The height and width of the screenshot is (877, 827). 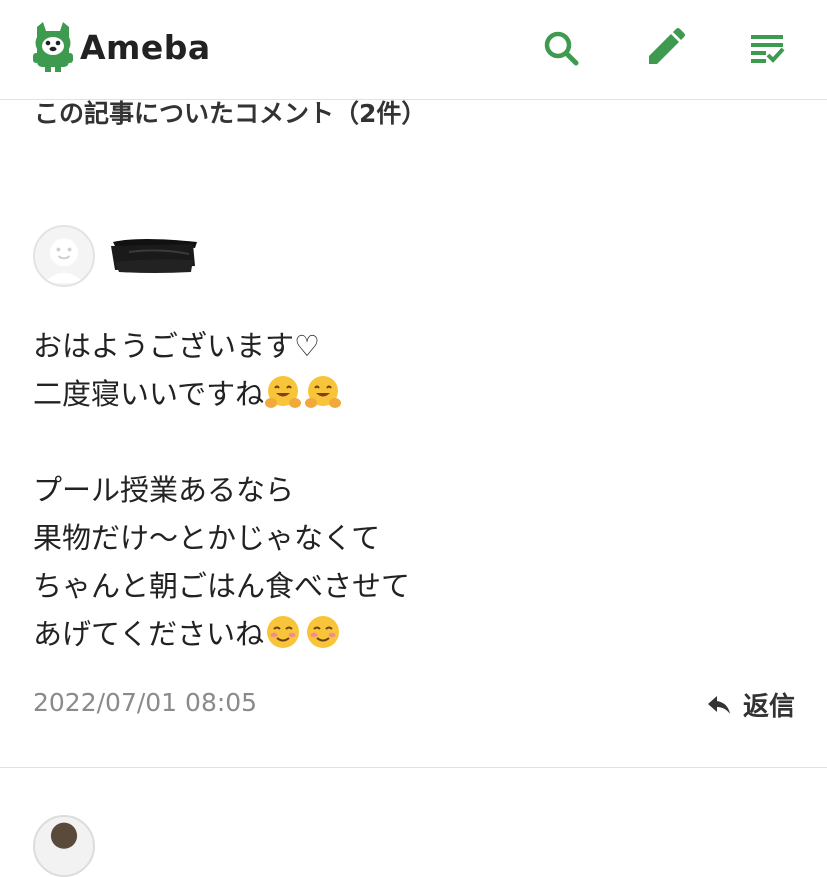 What do you see at coordinates (768, 707) in the screenshot?
I see `reply-label: 返信` at bounding box center [768, 707].